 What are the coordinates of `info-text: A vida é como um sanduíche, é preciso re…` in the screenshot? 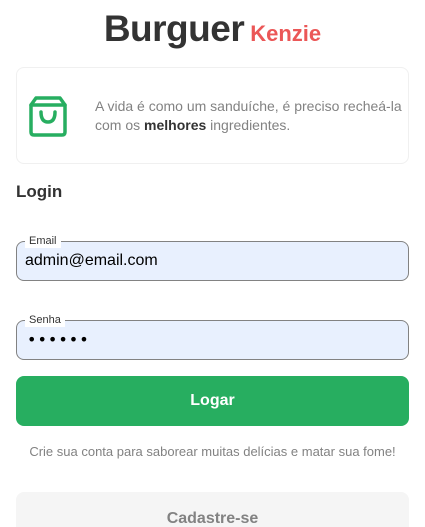 It's located at (251, 116).